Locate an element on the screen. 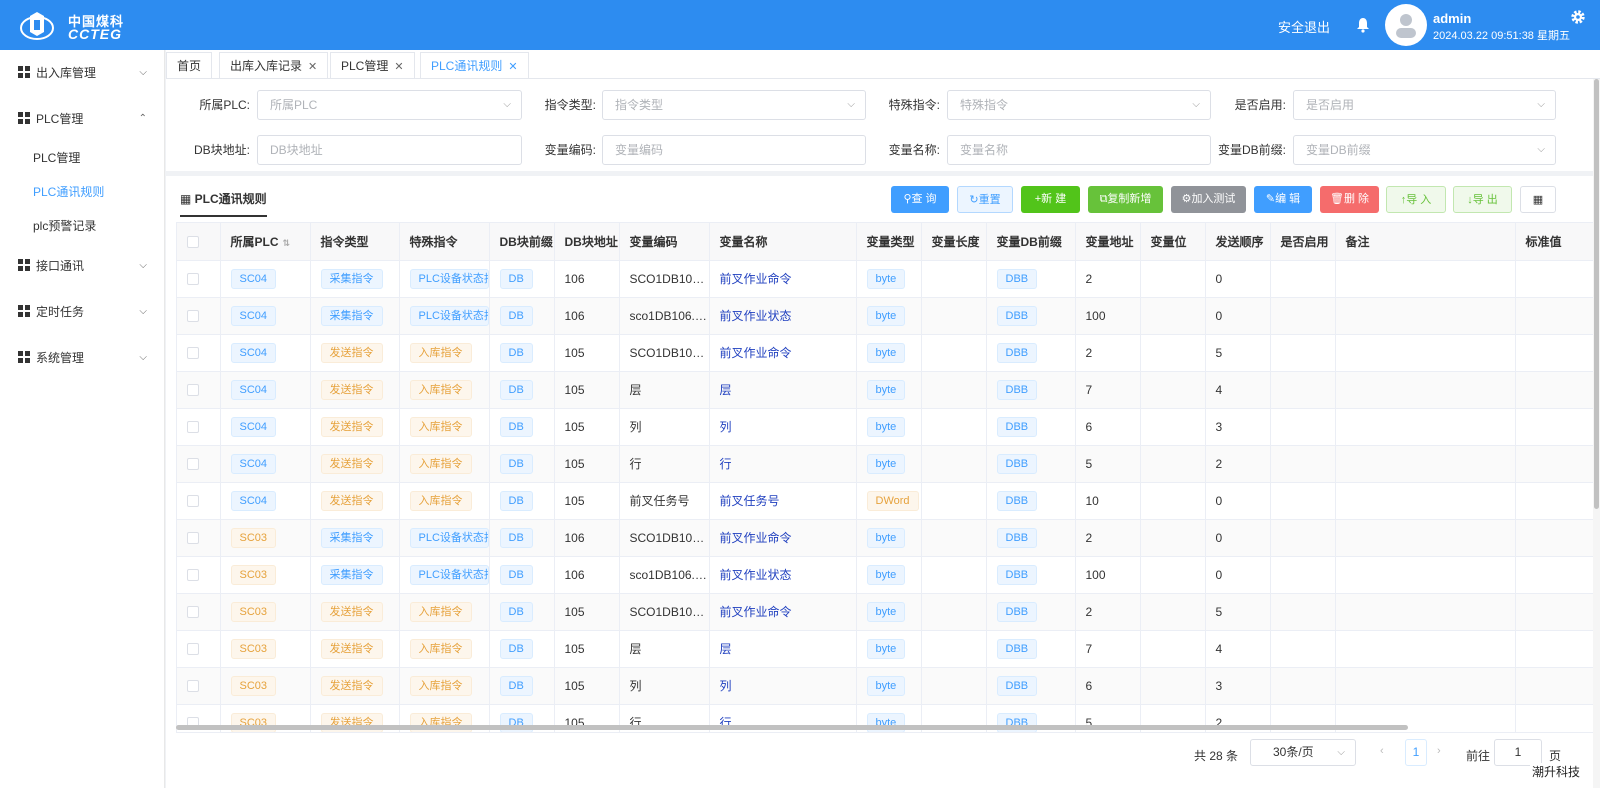 Image resolution: width=1600 pixels, height=788 pixels. col-header-remark: 备注 is located at coordinates (1425, 242).